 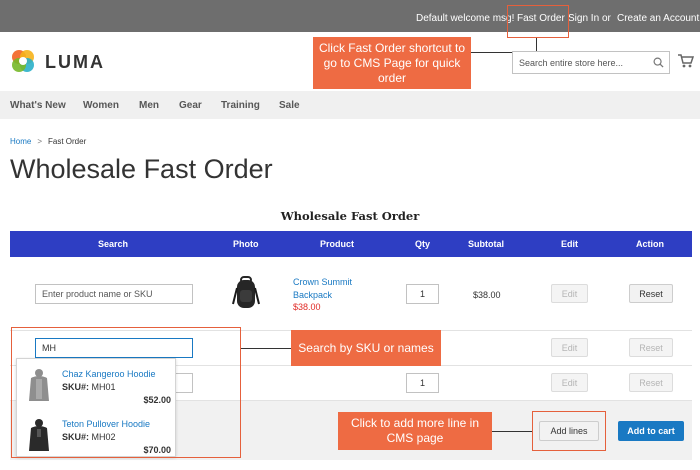 What do you see at coordinates (246, 292) in the screenshot?
I see `product-thumbnail` at bounding box center [246, 292].